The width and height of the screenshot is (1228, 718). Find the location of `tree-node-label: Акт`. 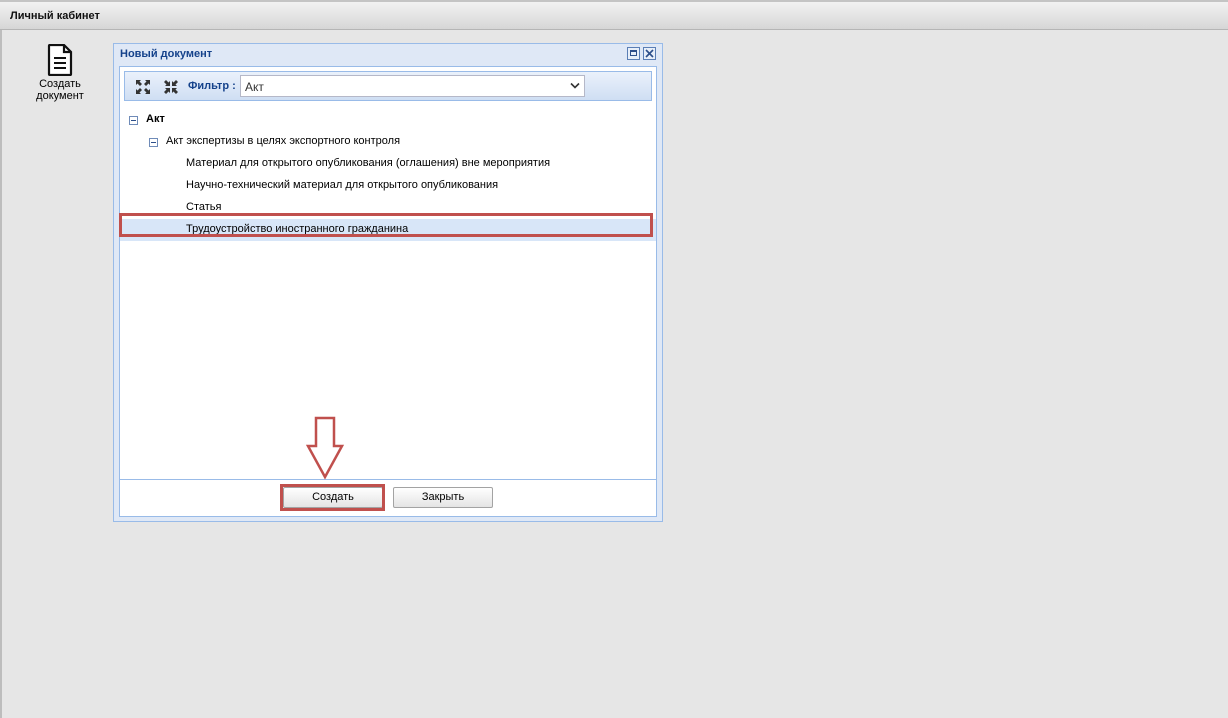

tree-node-label: Акт is located at coordinates (155, 119).